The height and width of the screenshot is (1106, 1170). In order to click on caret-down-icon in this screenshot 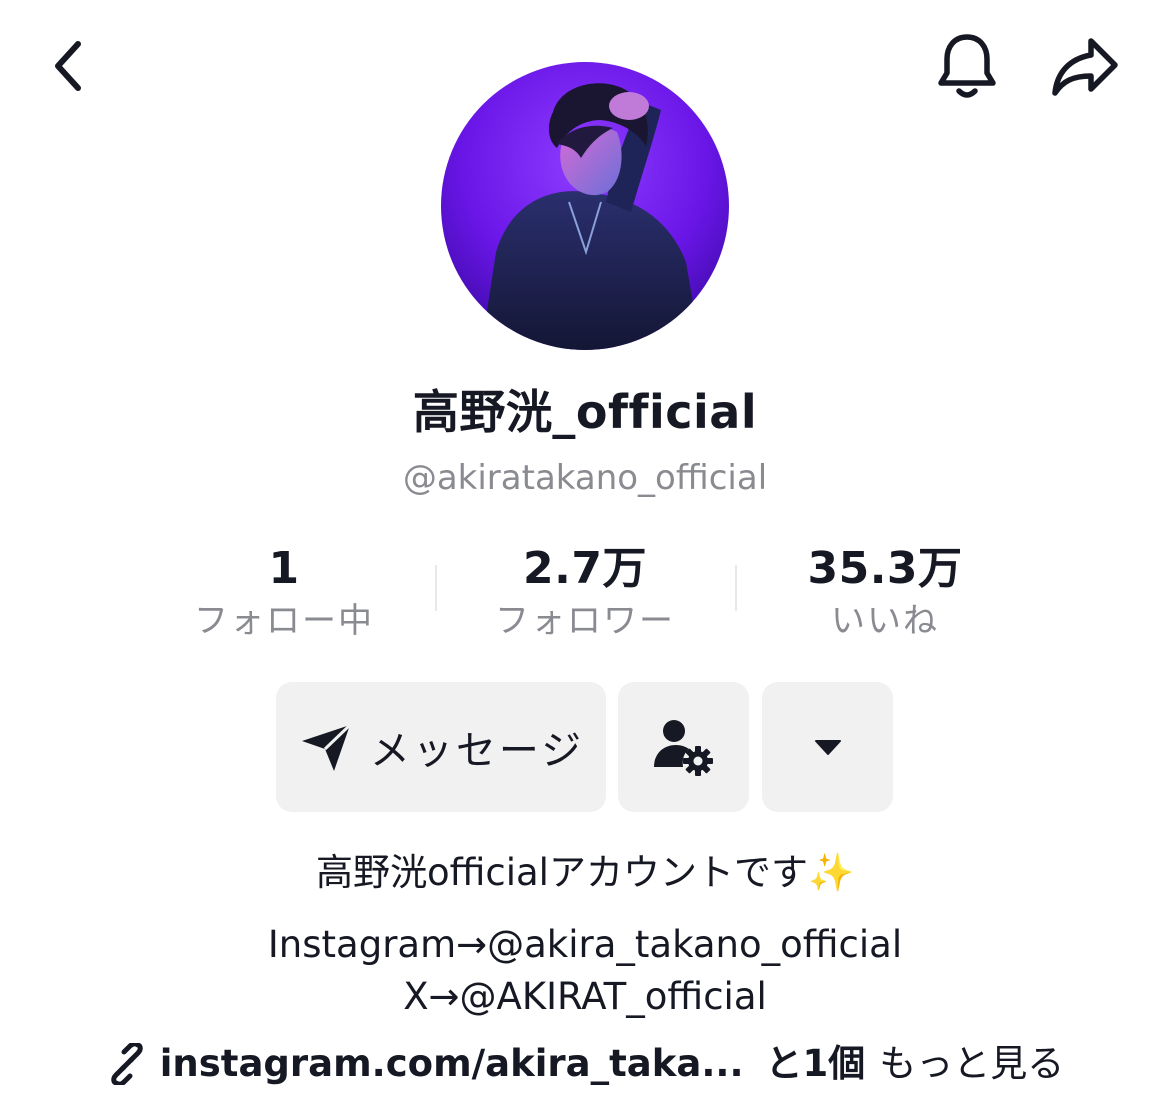, I will do `click(827, 747)`.